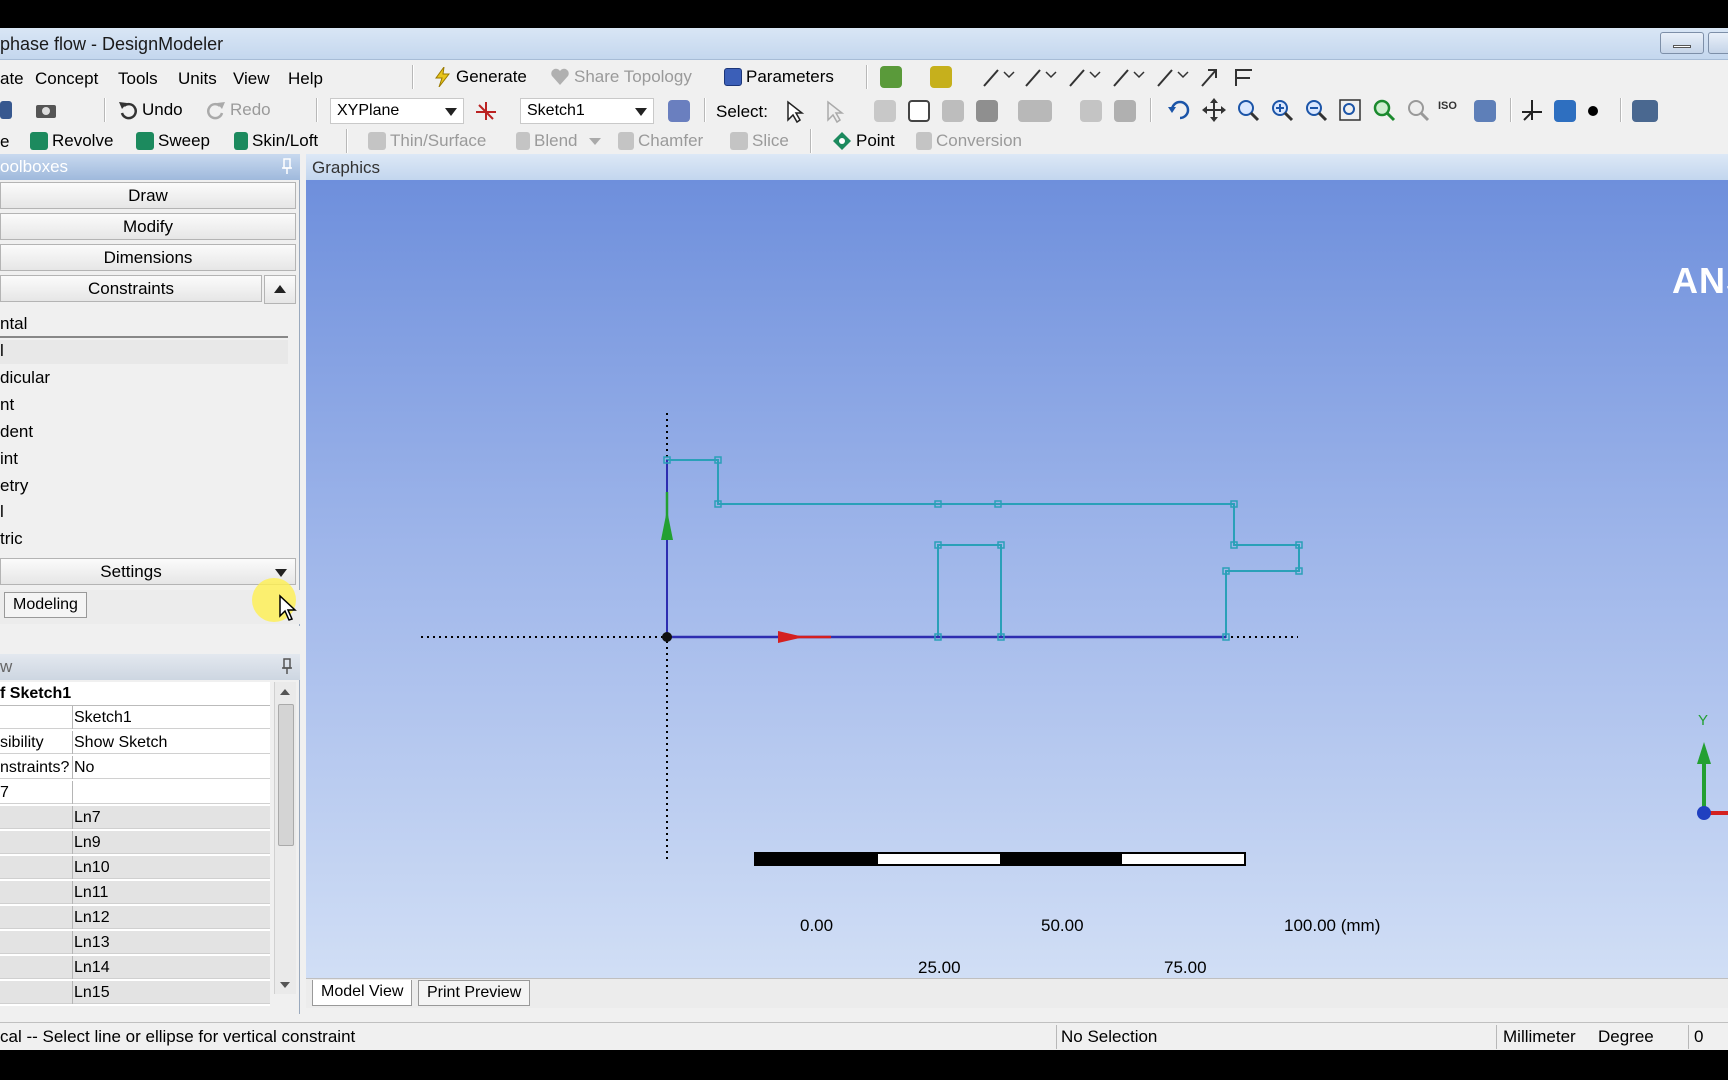 The height and width of the screenshot is (1080, 1728). Describe the element at coordinates (238, 110) in the screenshot. I see `redo-button: Redo` at that location.